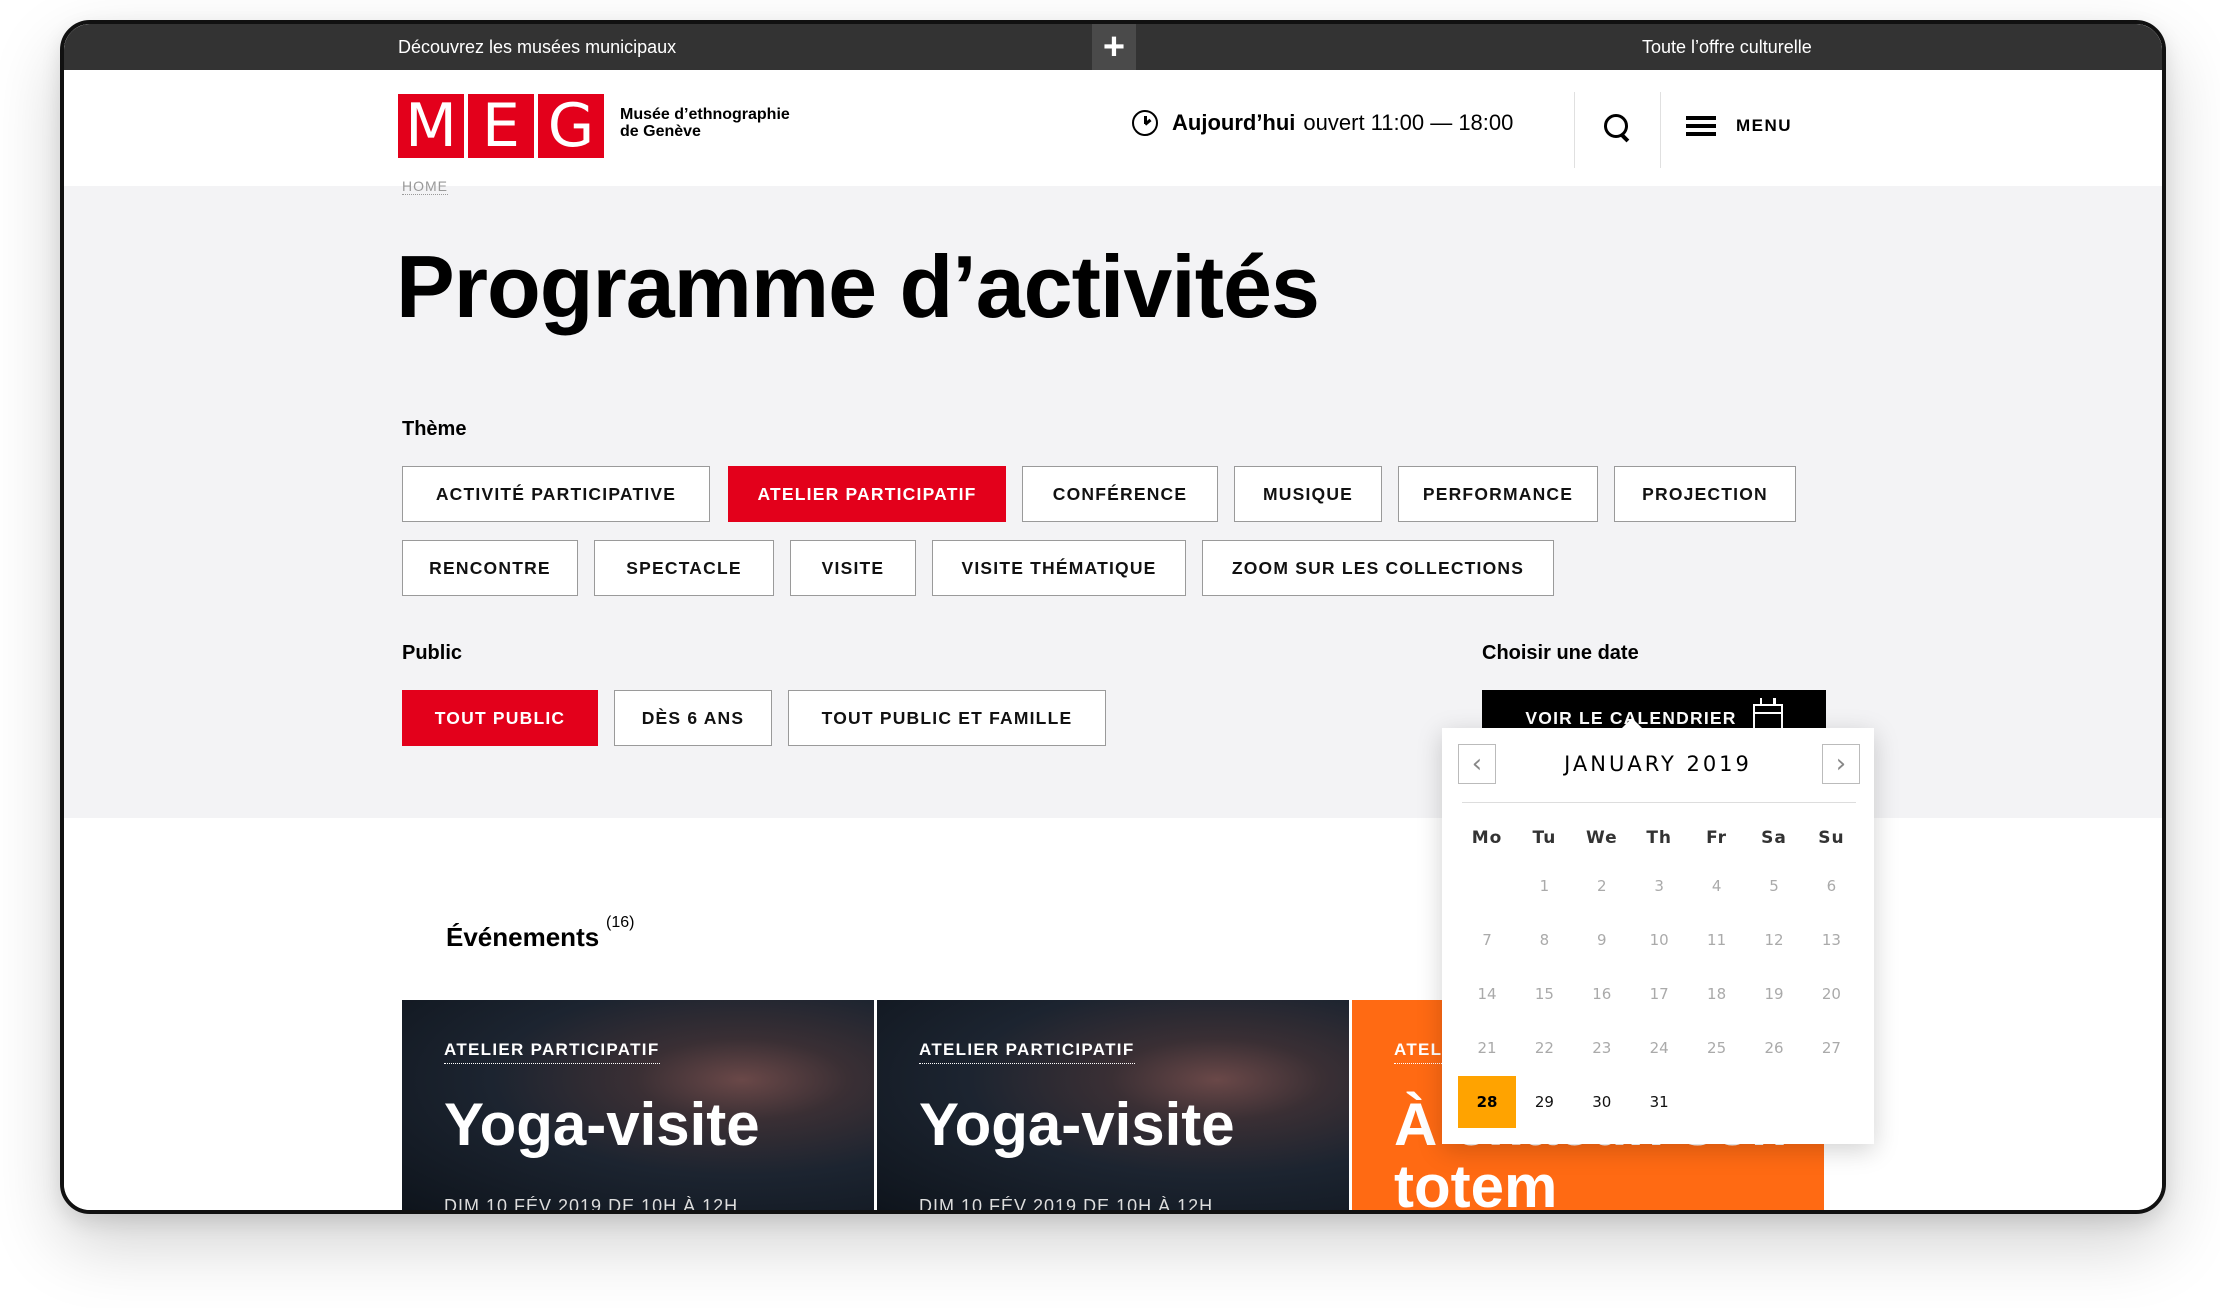 This screenshot has width=2220, height=1308. I want to click on theme-chip: VISITE, so click(853, 568).